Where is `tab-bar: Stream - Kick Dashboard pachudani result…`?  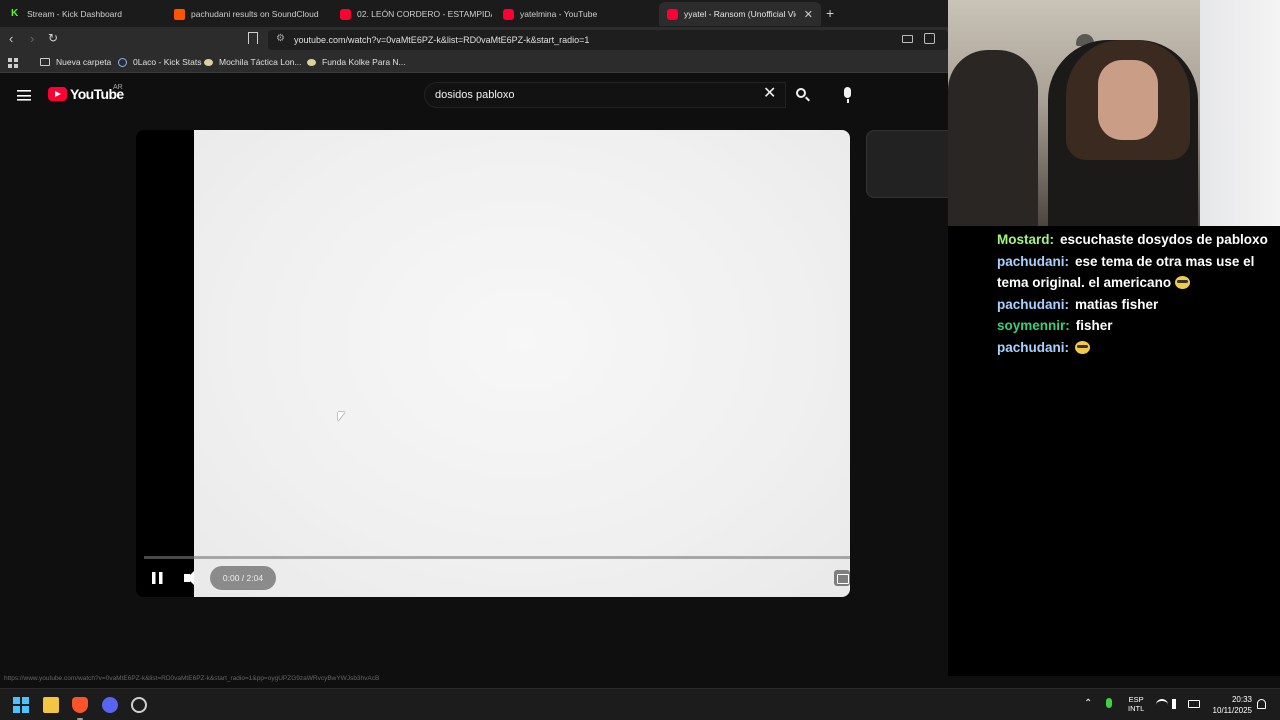
tab-bar: Stream - Kick Dashboard pachudani result… is located at coordinates (474, 13).